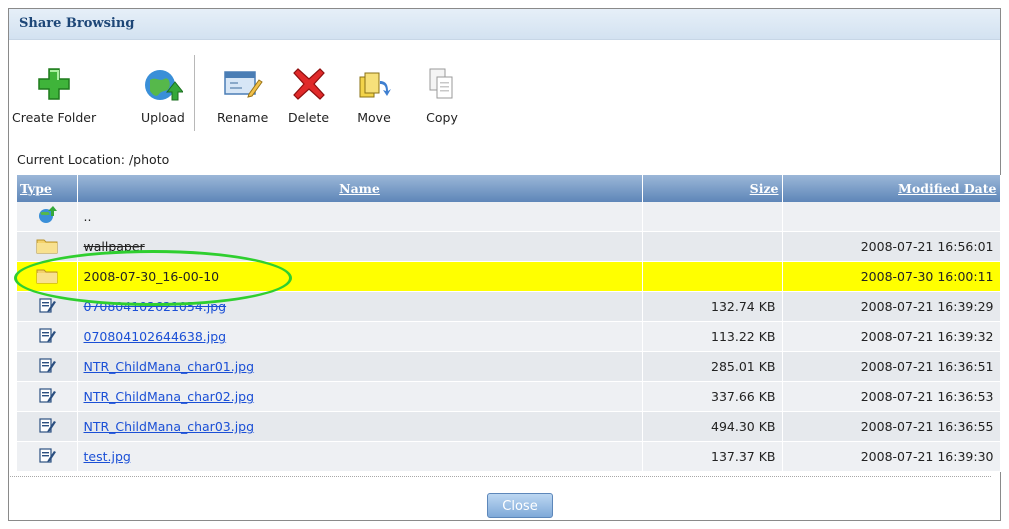 This screenshot has height=529, width=1009. I want to click on title-bar: Share Browsing, so click(504, 24).